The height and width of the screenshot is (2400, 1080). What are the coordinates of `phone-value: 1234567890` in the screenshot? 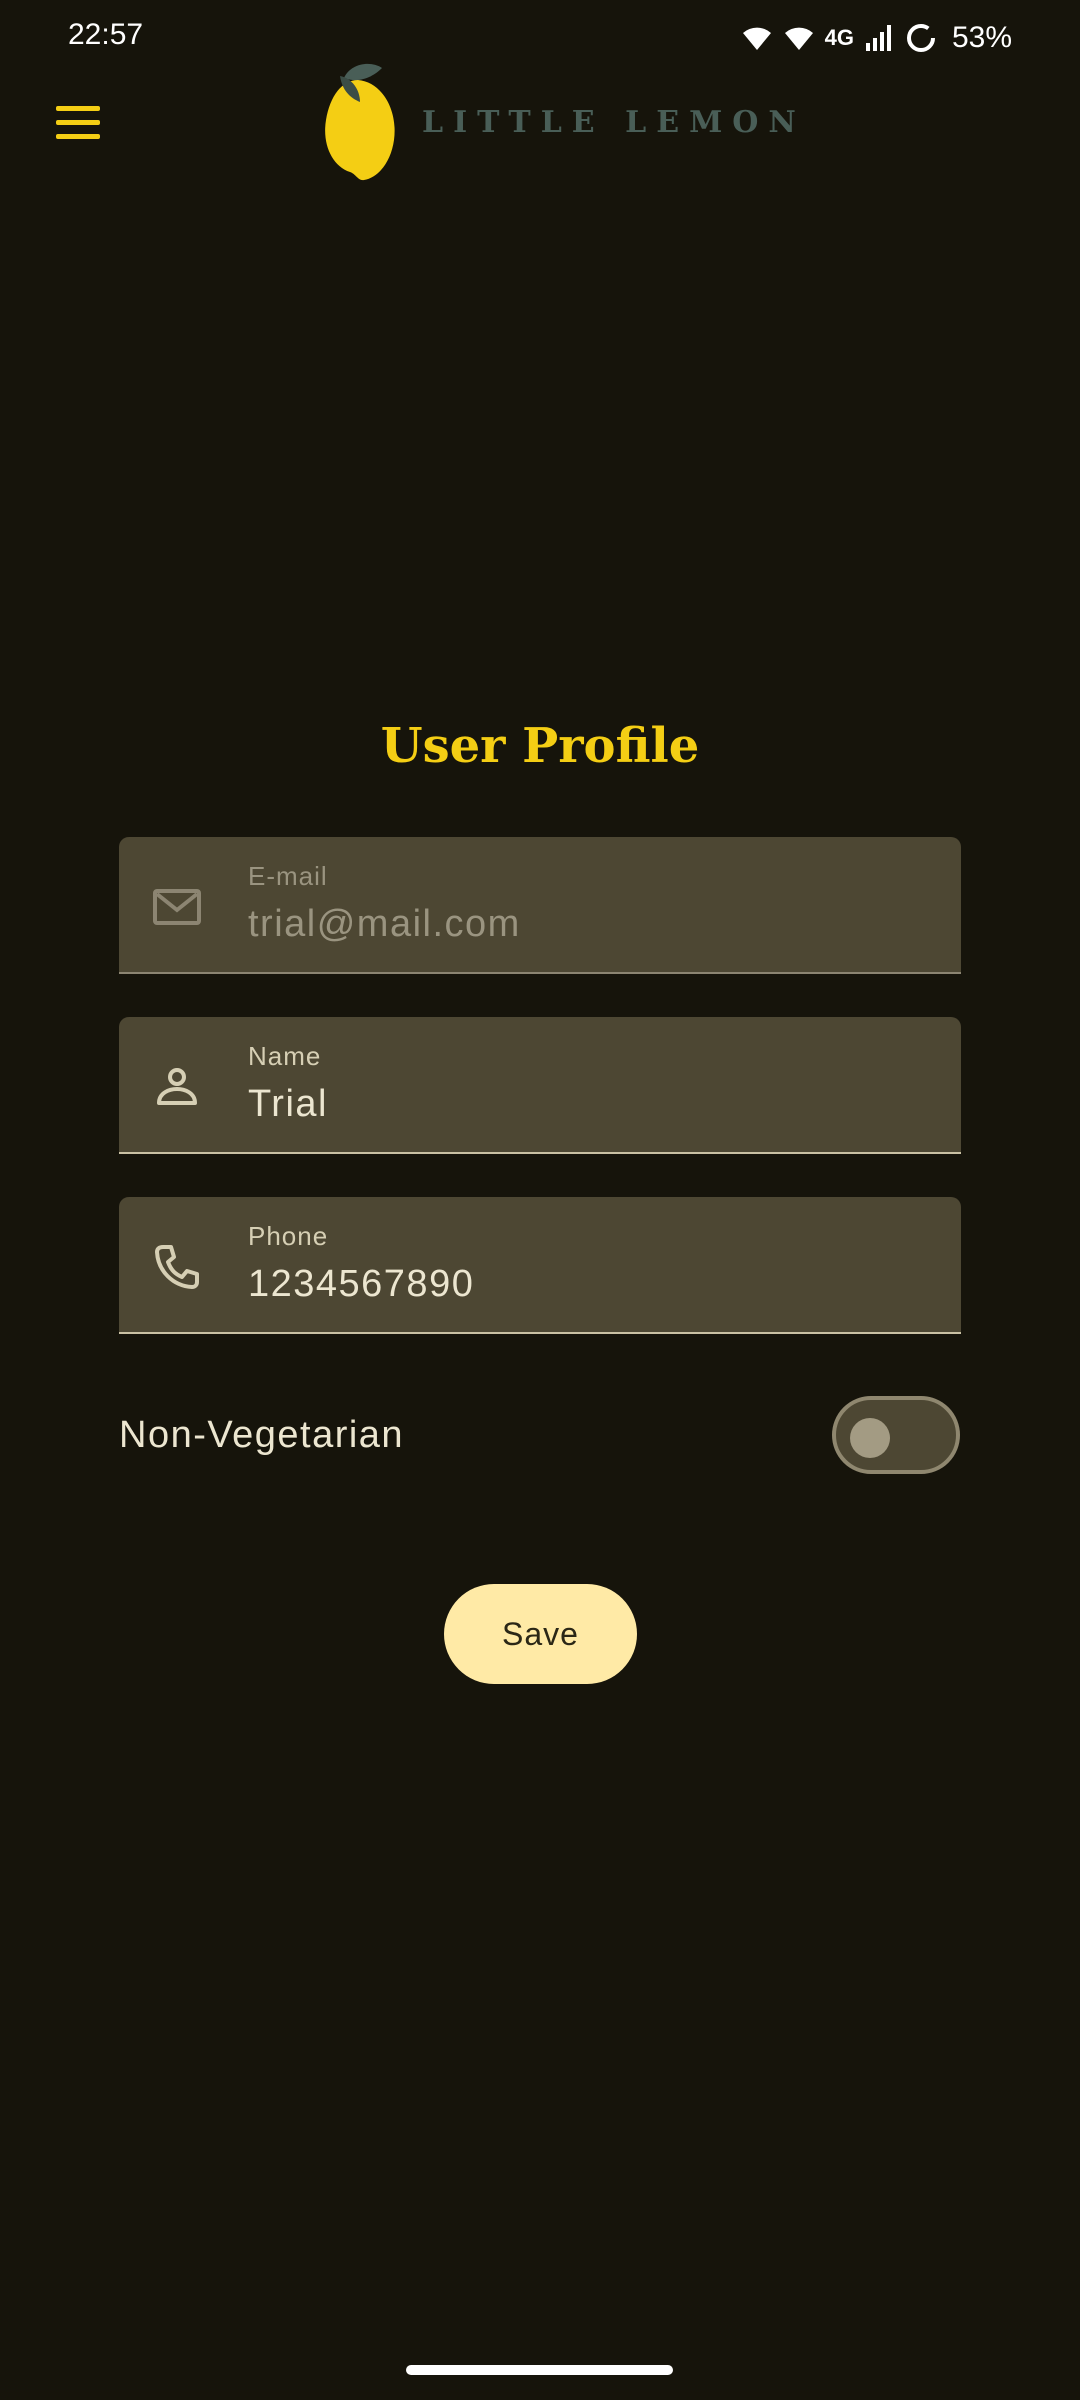 It's located at (361, 1284).